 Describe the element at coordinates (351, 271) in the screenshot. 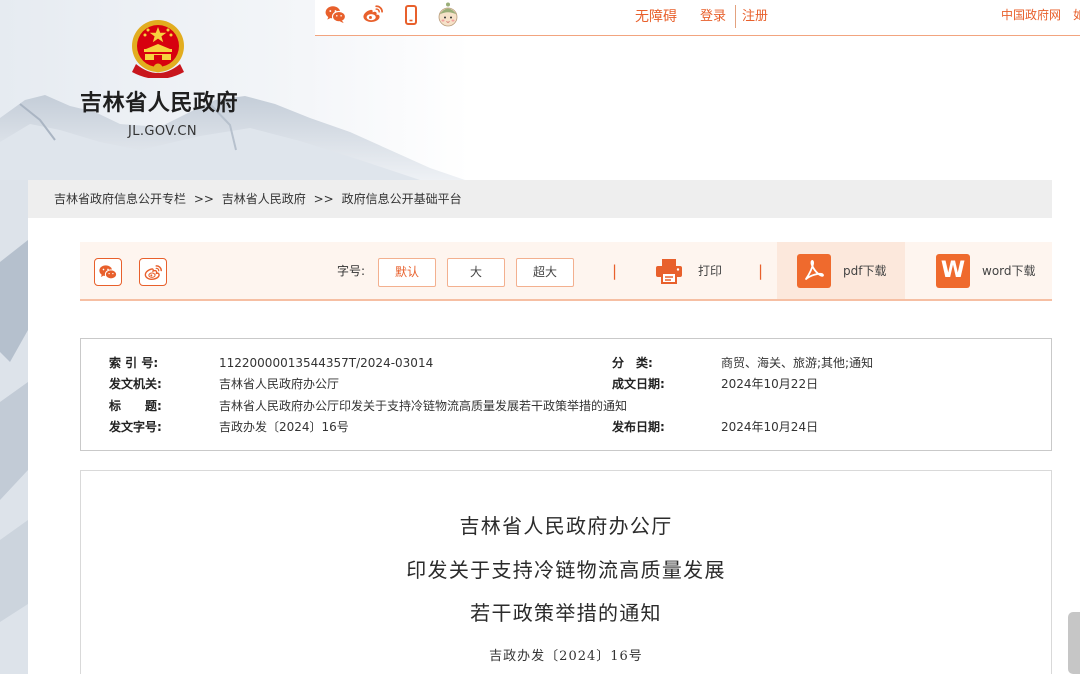

I see `font-size-label: 字号:` at that location.